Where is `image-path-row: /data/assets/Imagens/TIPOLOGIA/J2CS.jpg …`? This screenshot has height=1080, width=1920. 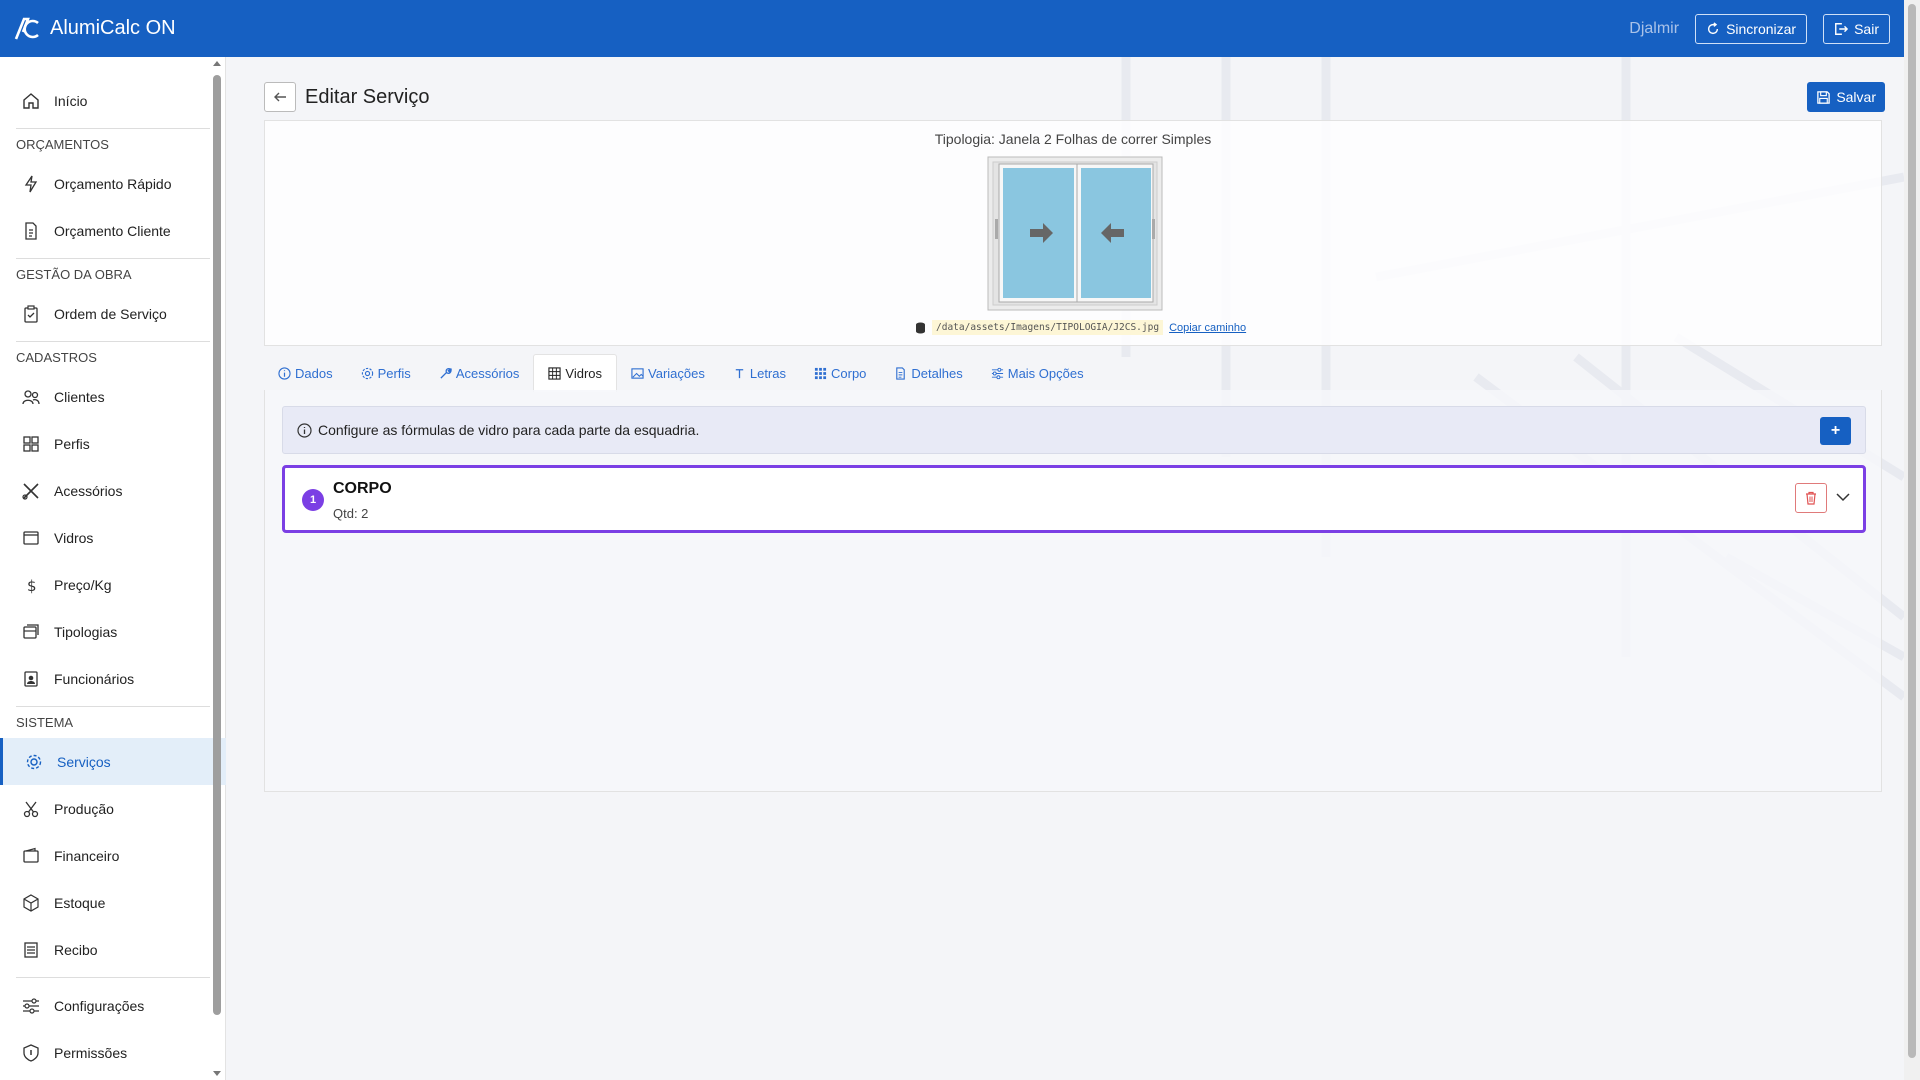 image-path-row: /data/assets/Imagens/TIPOLOGIA/J2CS.jpg … is located at coordinates (1080, 327).